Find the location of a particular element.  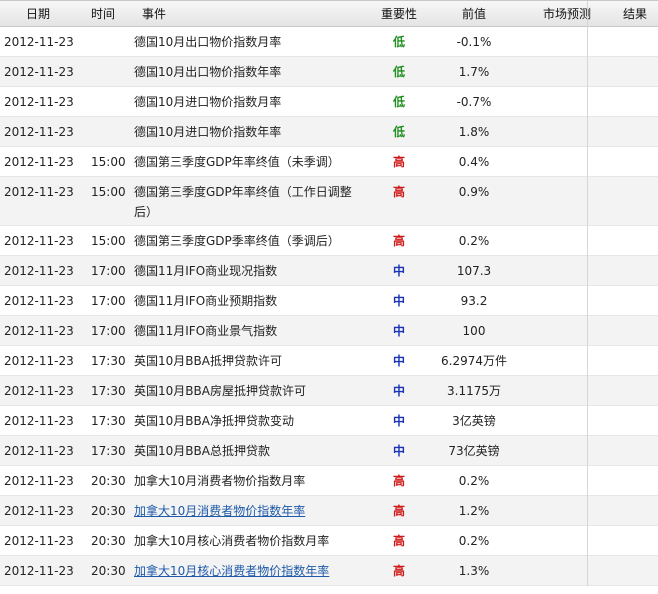

cell-event: 德国第三季度GDP年率终值（未季调） is located at coordinates (253, 162).